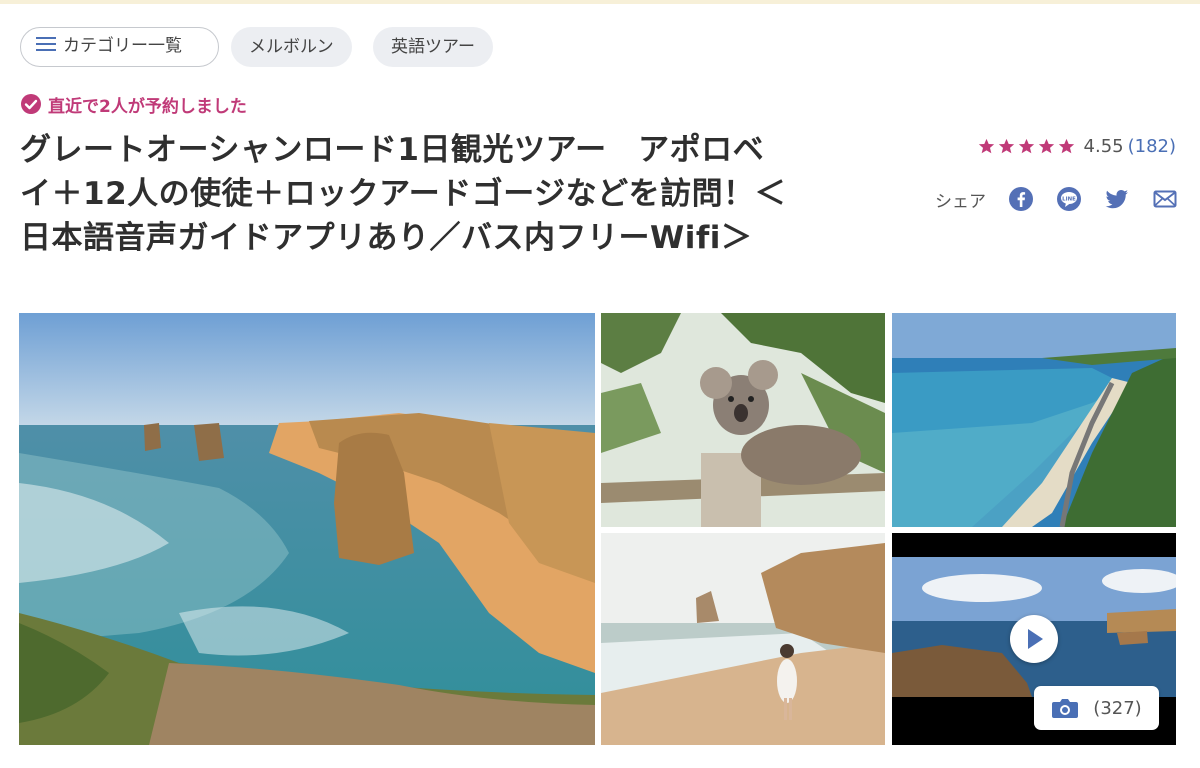  Describe the element at coordinates (1103, 146) in the screenshot. I see `rating-score: 4.55` at that location.